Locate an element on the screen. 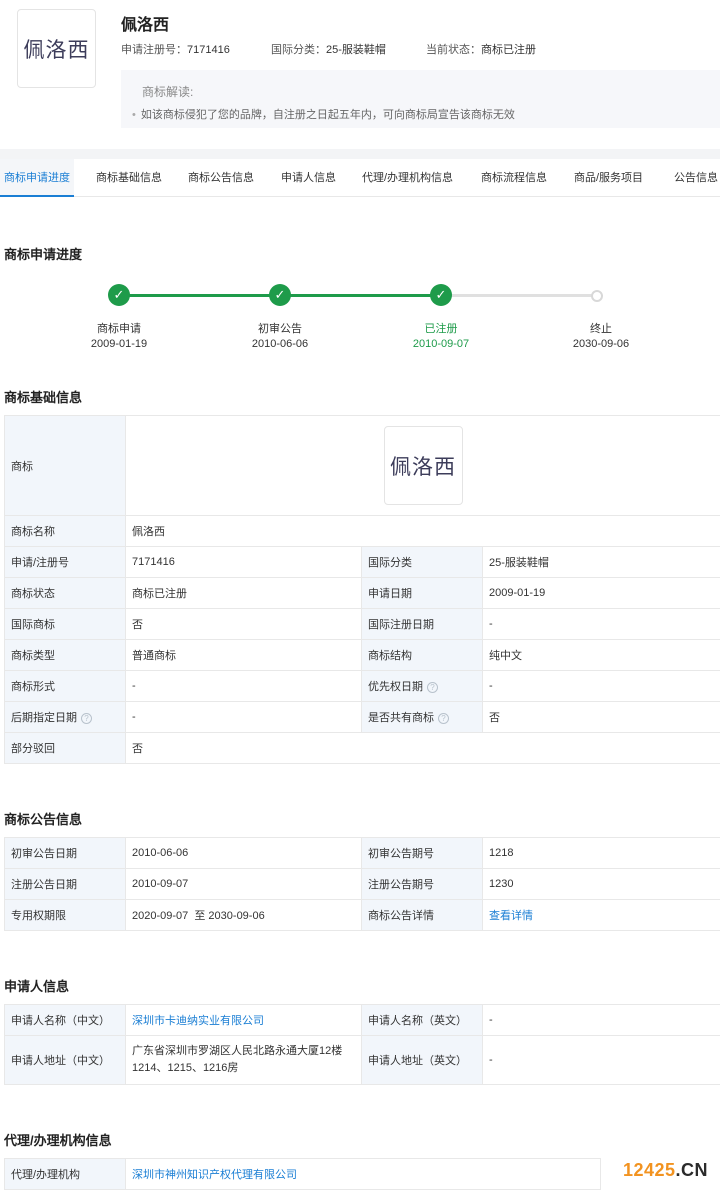 This screenshot has width=720, height=1193. trademark-logo: 佩洛西 is located at coordinates (56, 48).